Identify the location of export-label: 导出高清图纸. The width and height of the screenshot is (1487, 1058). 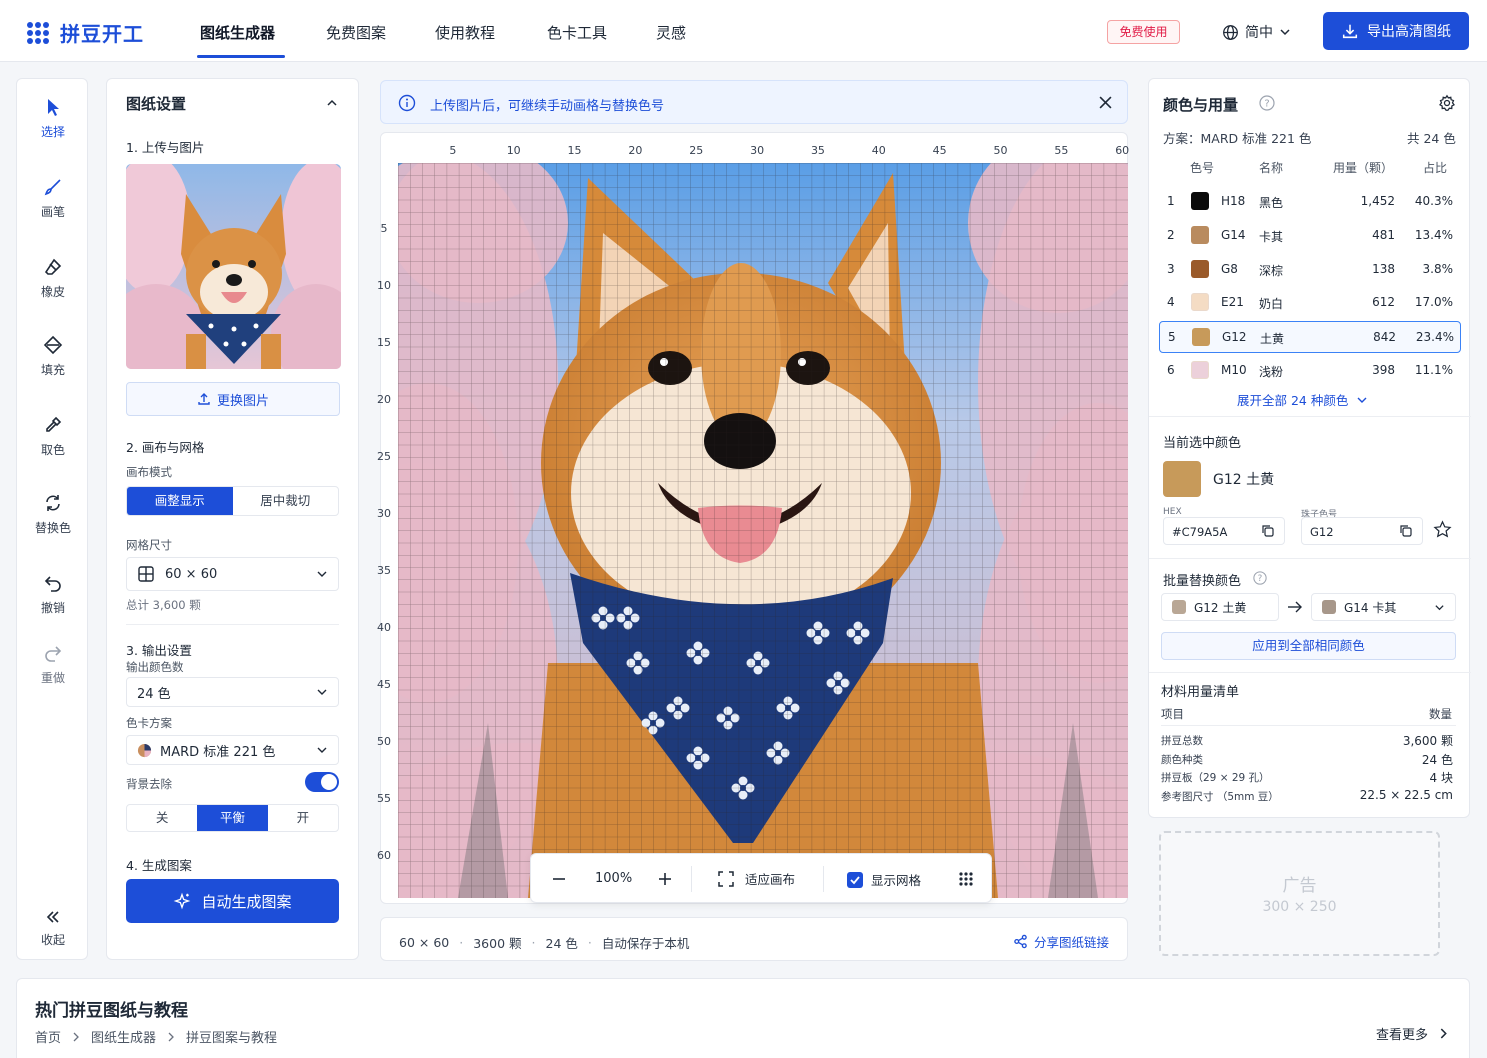
(1409, 32).